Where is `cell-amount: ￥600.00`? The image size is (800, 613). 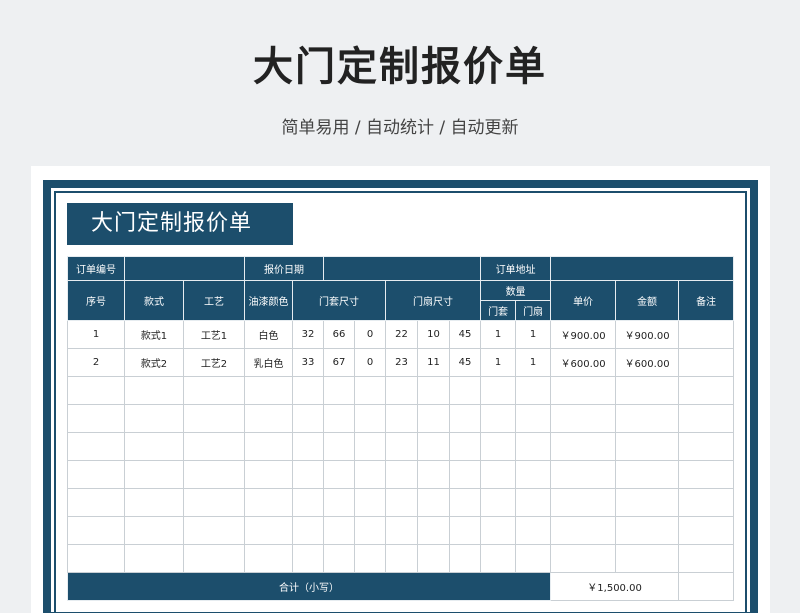 cell-amount: ￥600.00 is located at coordinates (647, 362).